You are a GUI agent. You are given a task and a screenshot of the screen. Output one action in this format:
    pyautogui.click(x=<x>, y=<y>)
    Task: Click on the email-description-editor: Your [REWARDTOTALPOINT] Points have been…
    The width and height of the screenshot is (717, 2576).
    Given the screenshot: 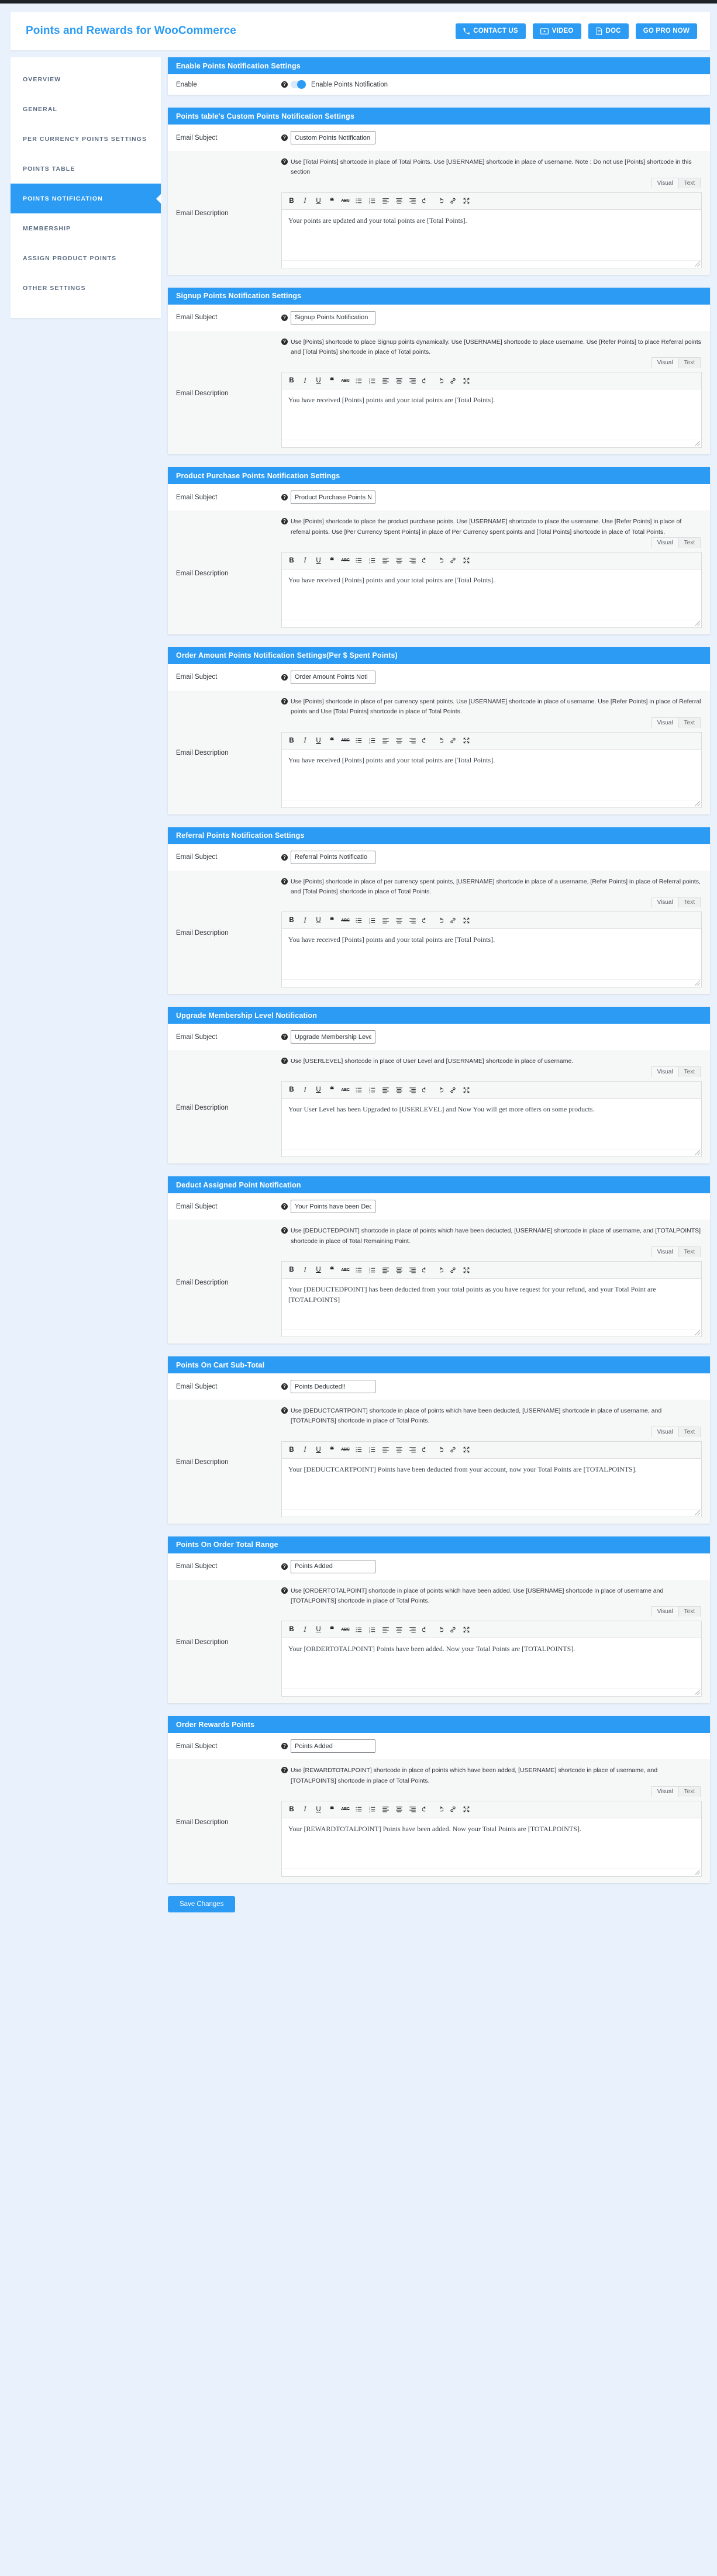 What is the action you would take?
    pyautogui.click(x=491, y=1843)
    